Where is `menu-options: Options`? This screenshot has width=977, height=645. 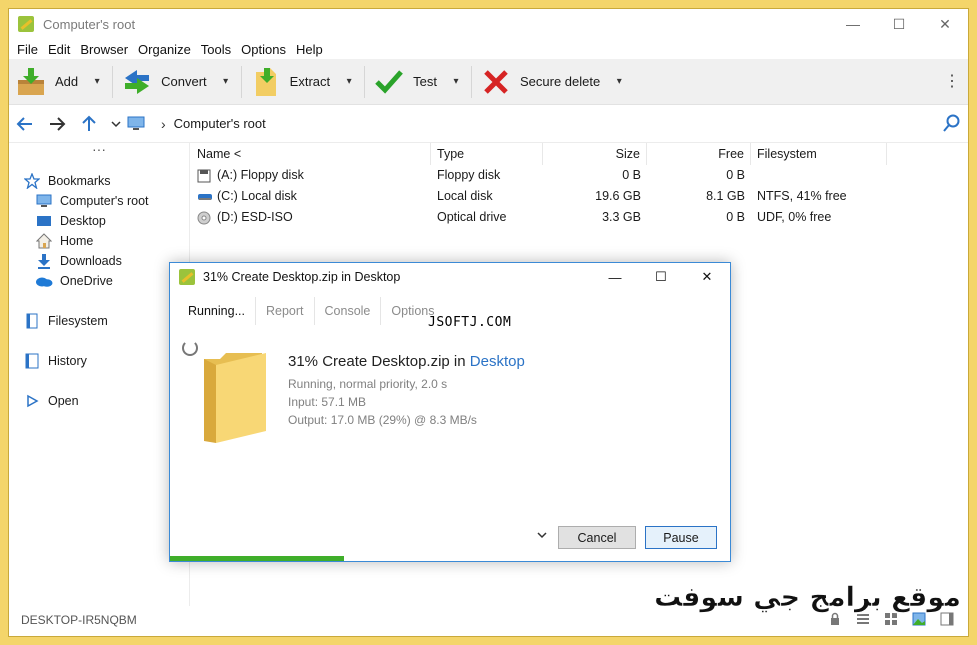 menu-options: Options is located at coordinates (263, 49).